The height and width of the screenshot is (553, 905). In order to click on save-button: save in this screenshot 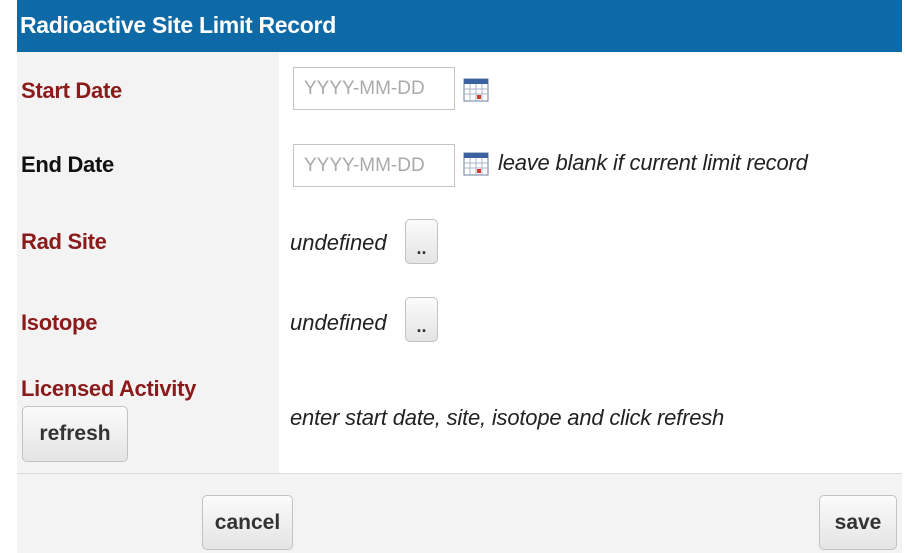, I will do `click(858, 522)`.